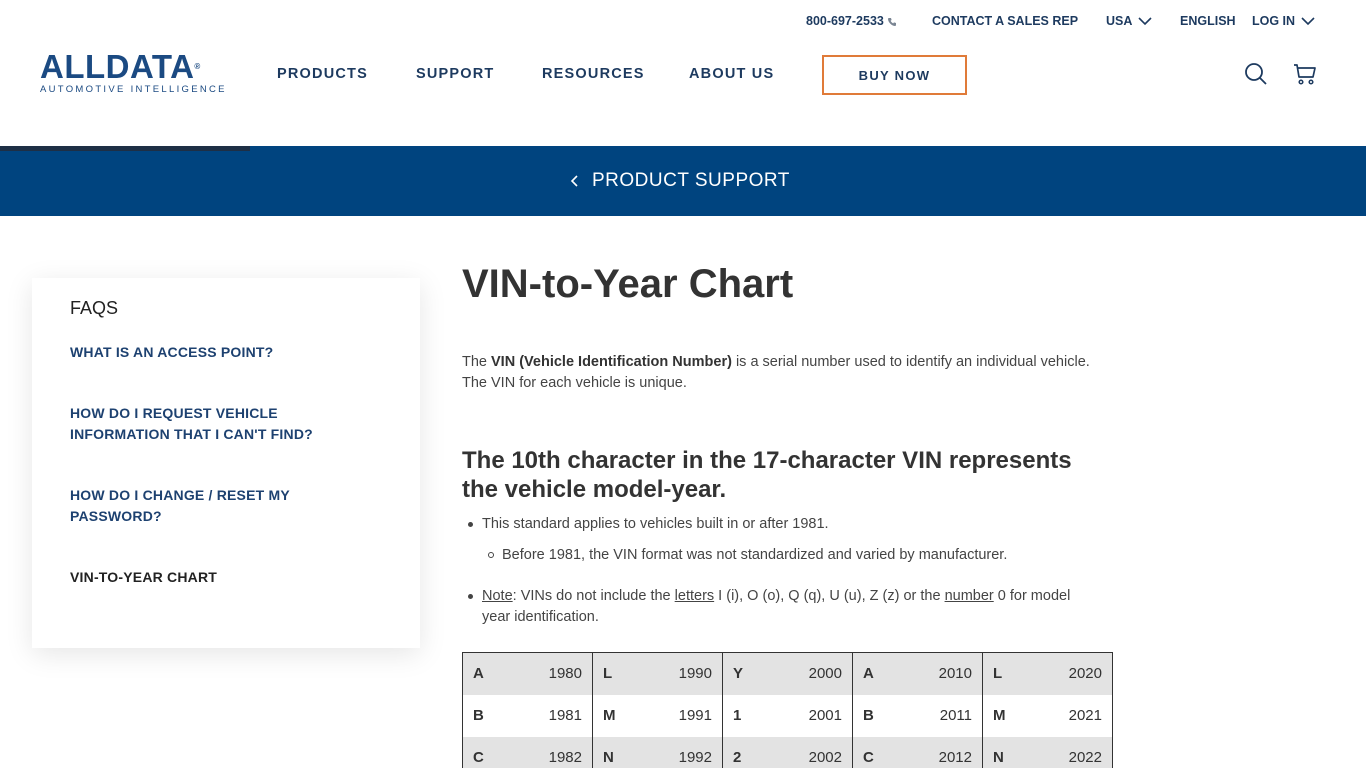  I want to click on table-cell: M 2021, so click(1047, 715).